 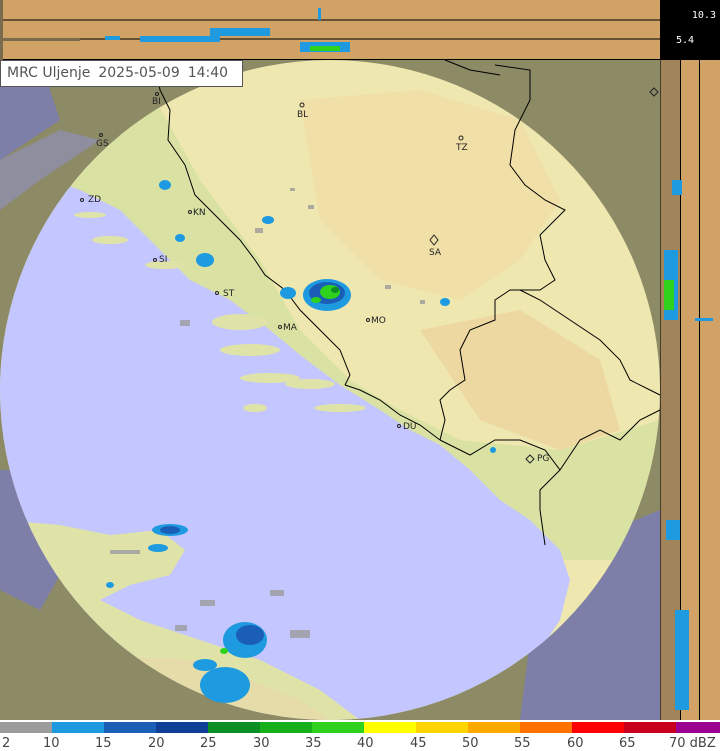 What do you see at coordinates (470, 743) in the screenshot?
I see `legend-tick-label: 50` at bounding box center [470, 743].